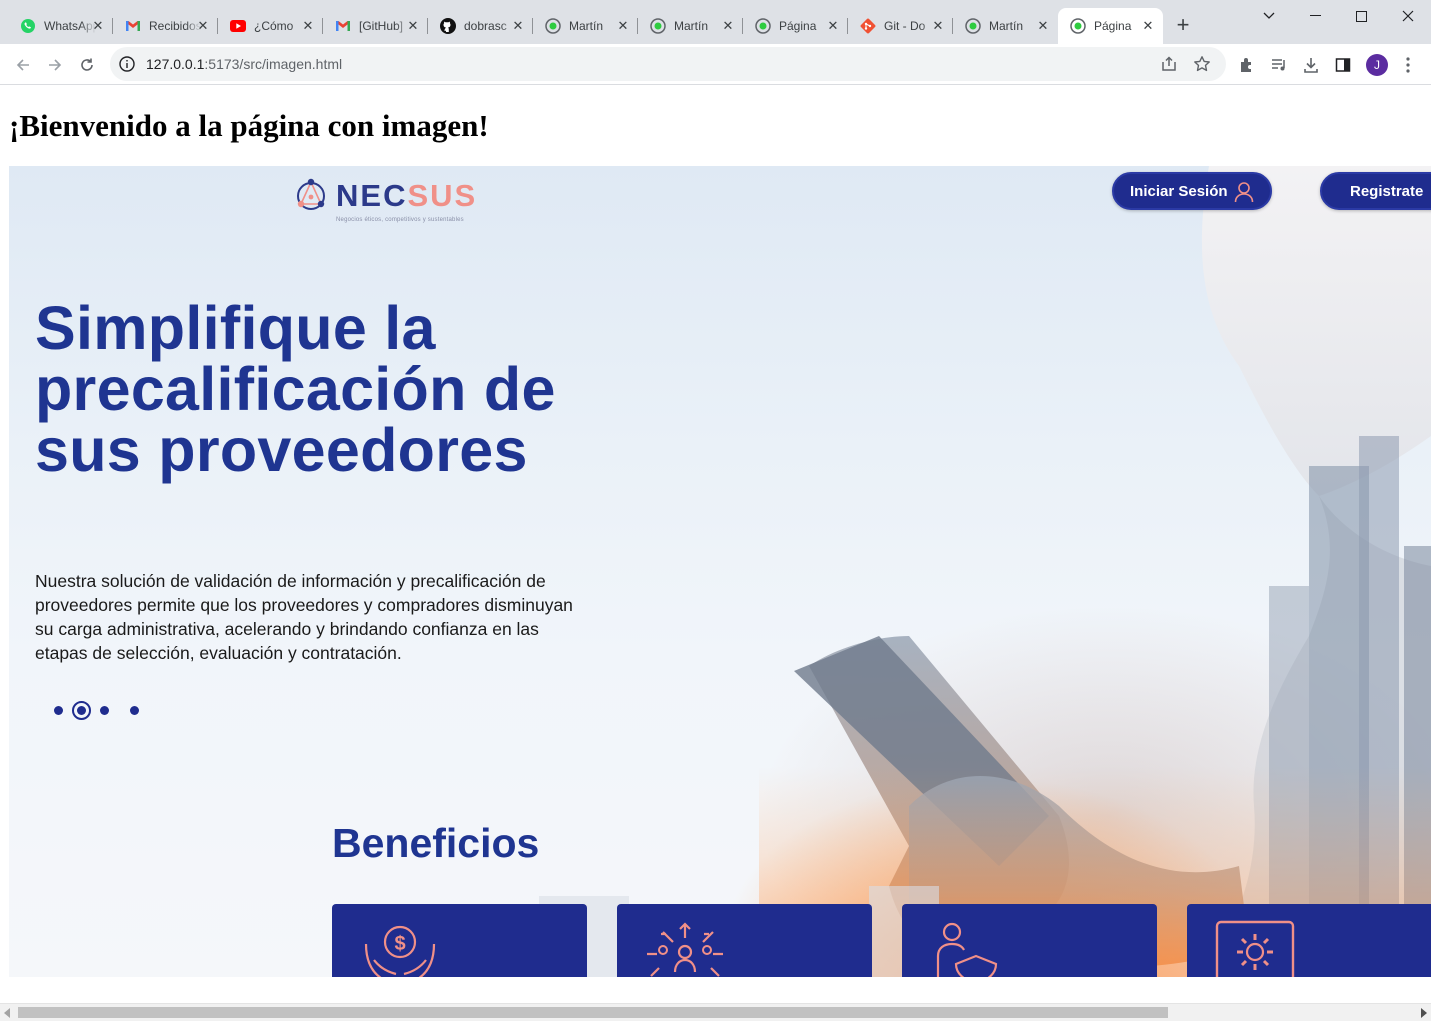 Image resolution: width=1431 pixels, height=1021 pixels. What do you see at coordinates (668, 64) in the screenshot?
I see `address-bar: 127.0.0.1:5173/src/imagen.html` at bounding box center [668, 64].